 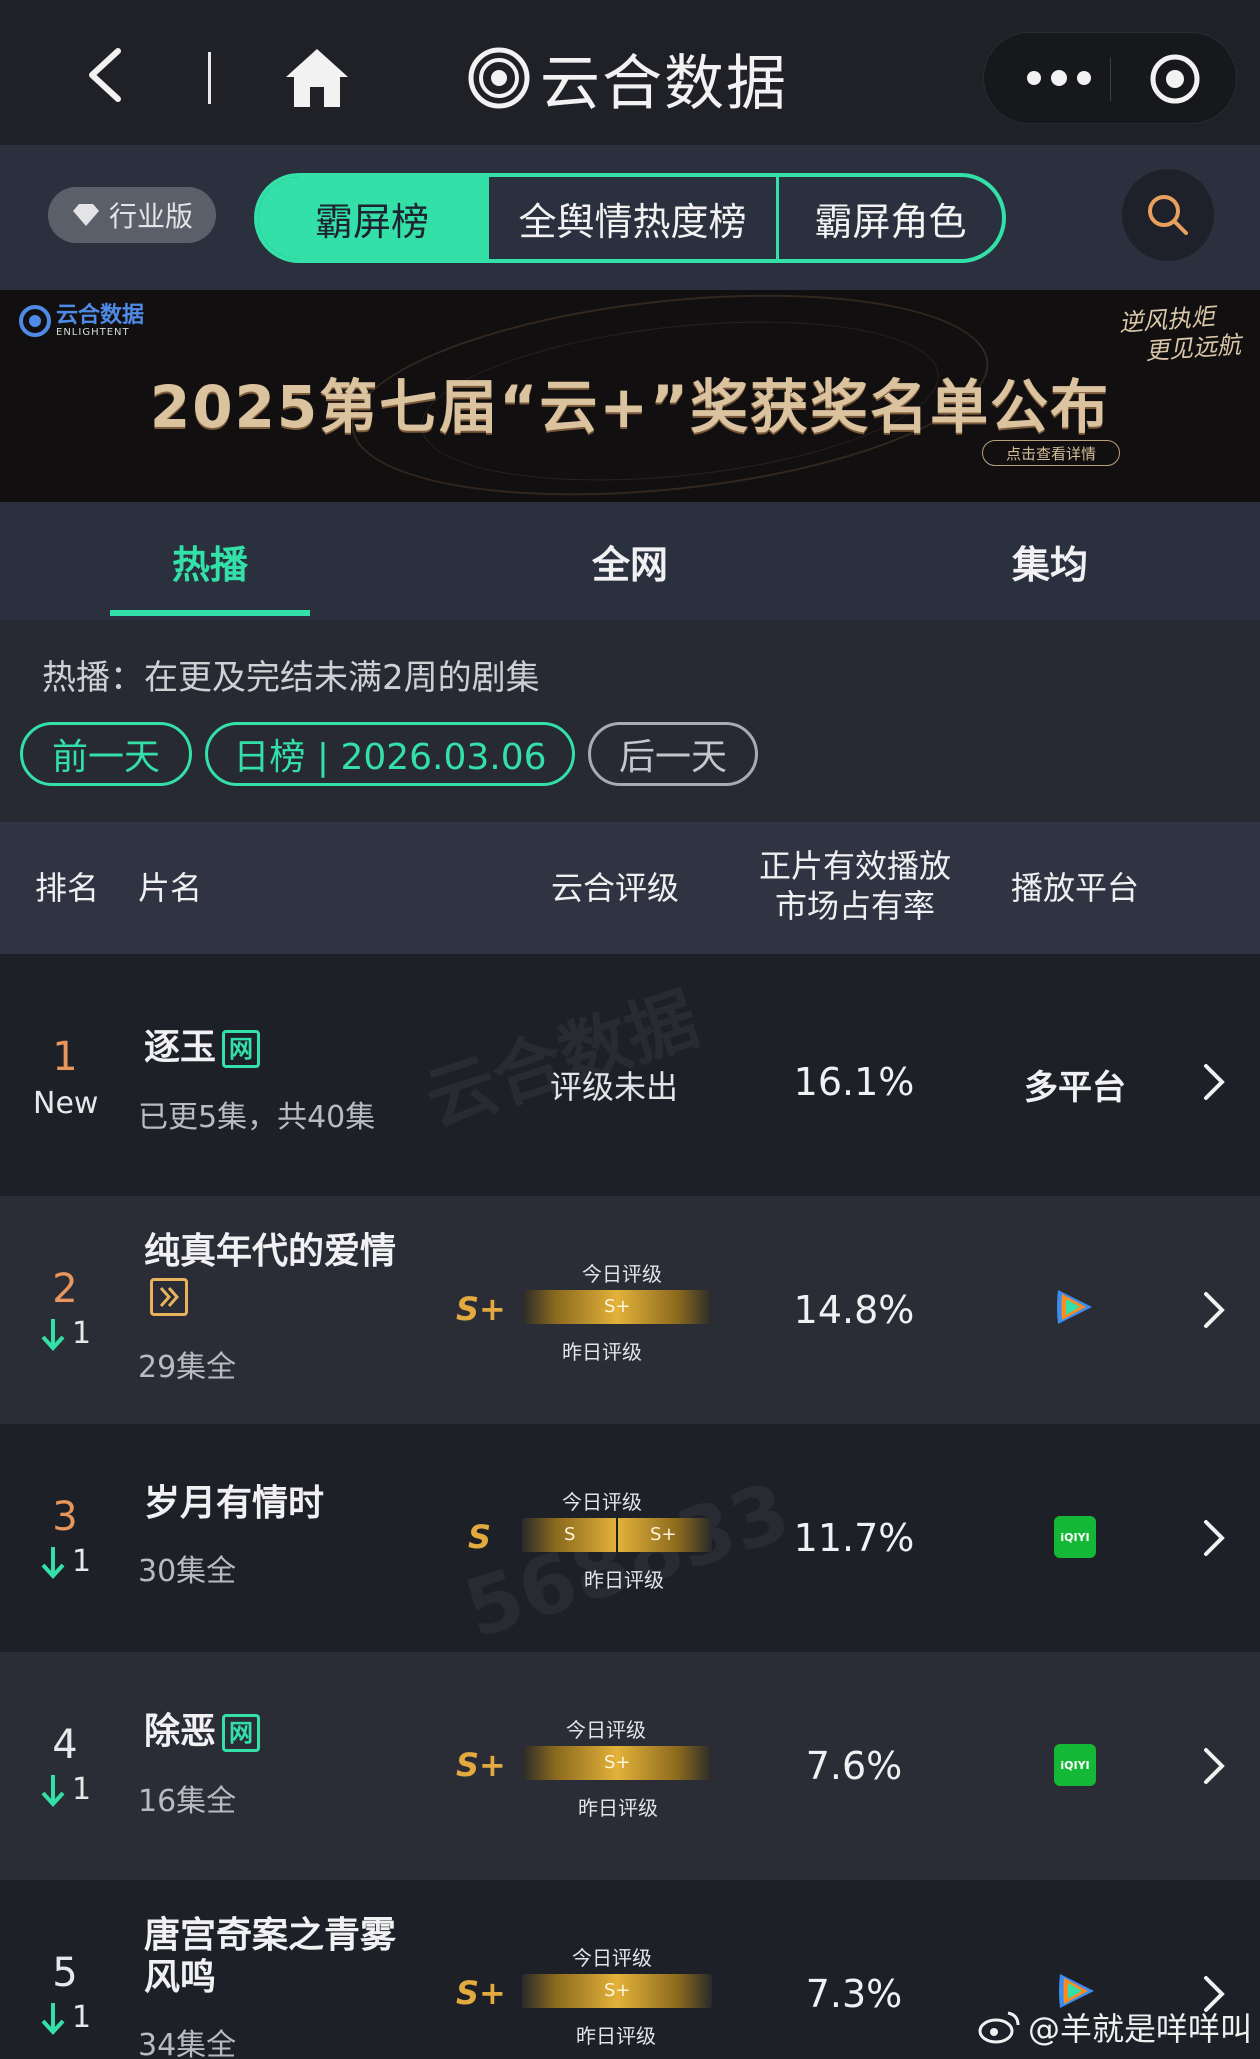 What do you see at coordinates (1180, 334) in the screenshot?
I see `banner-slogan: 逆风执炬 更见远航` at bounding box center [1180, 334].